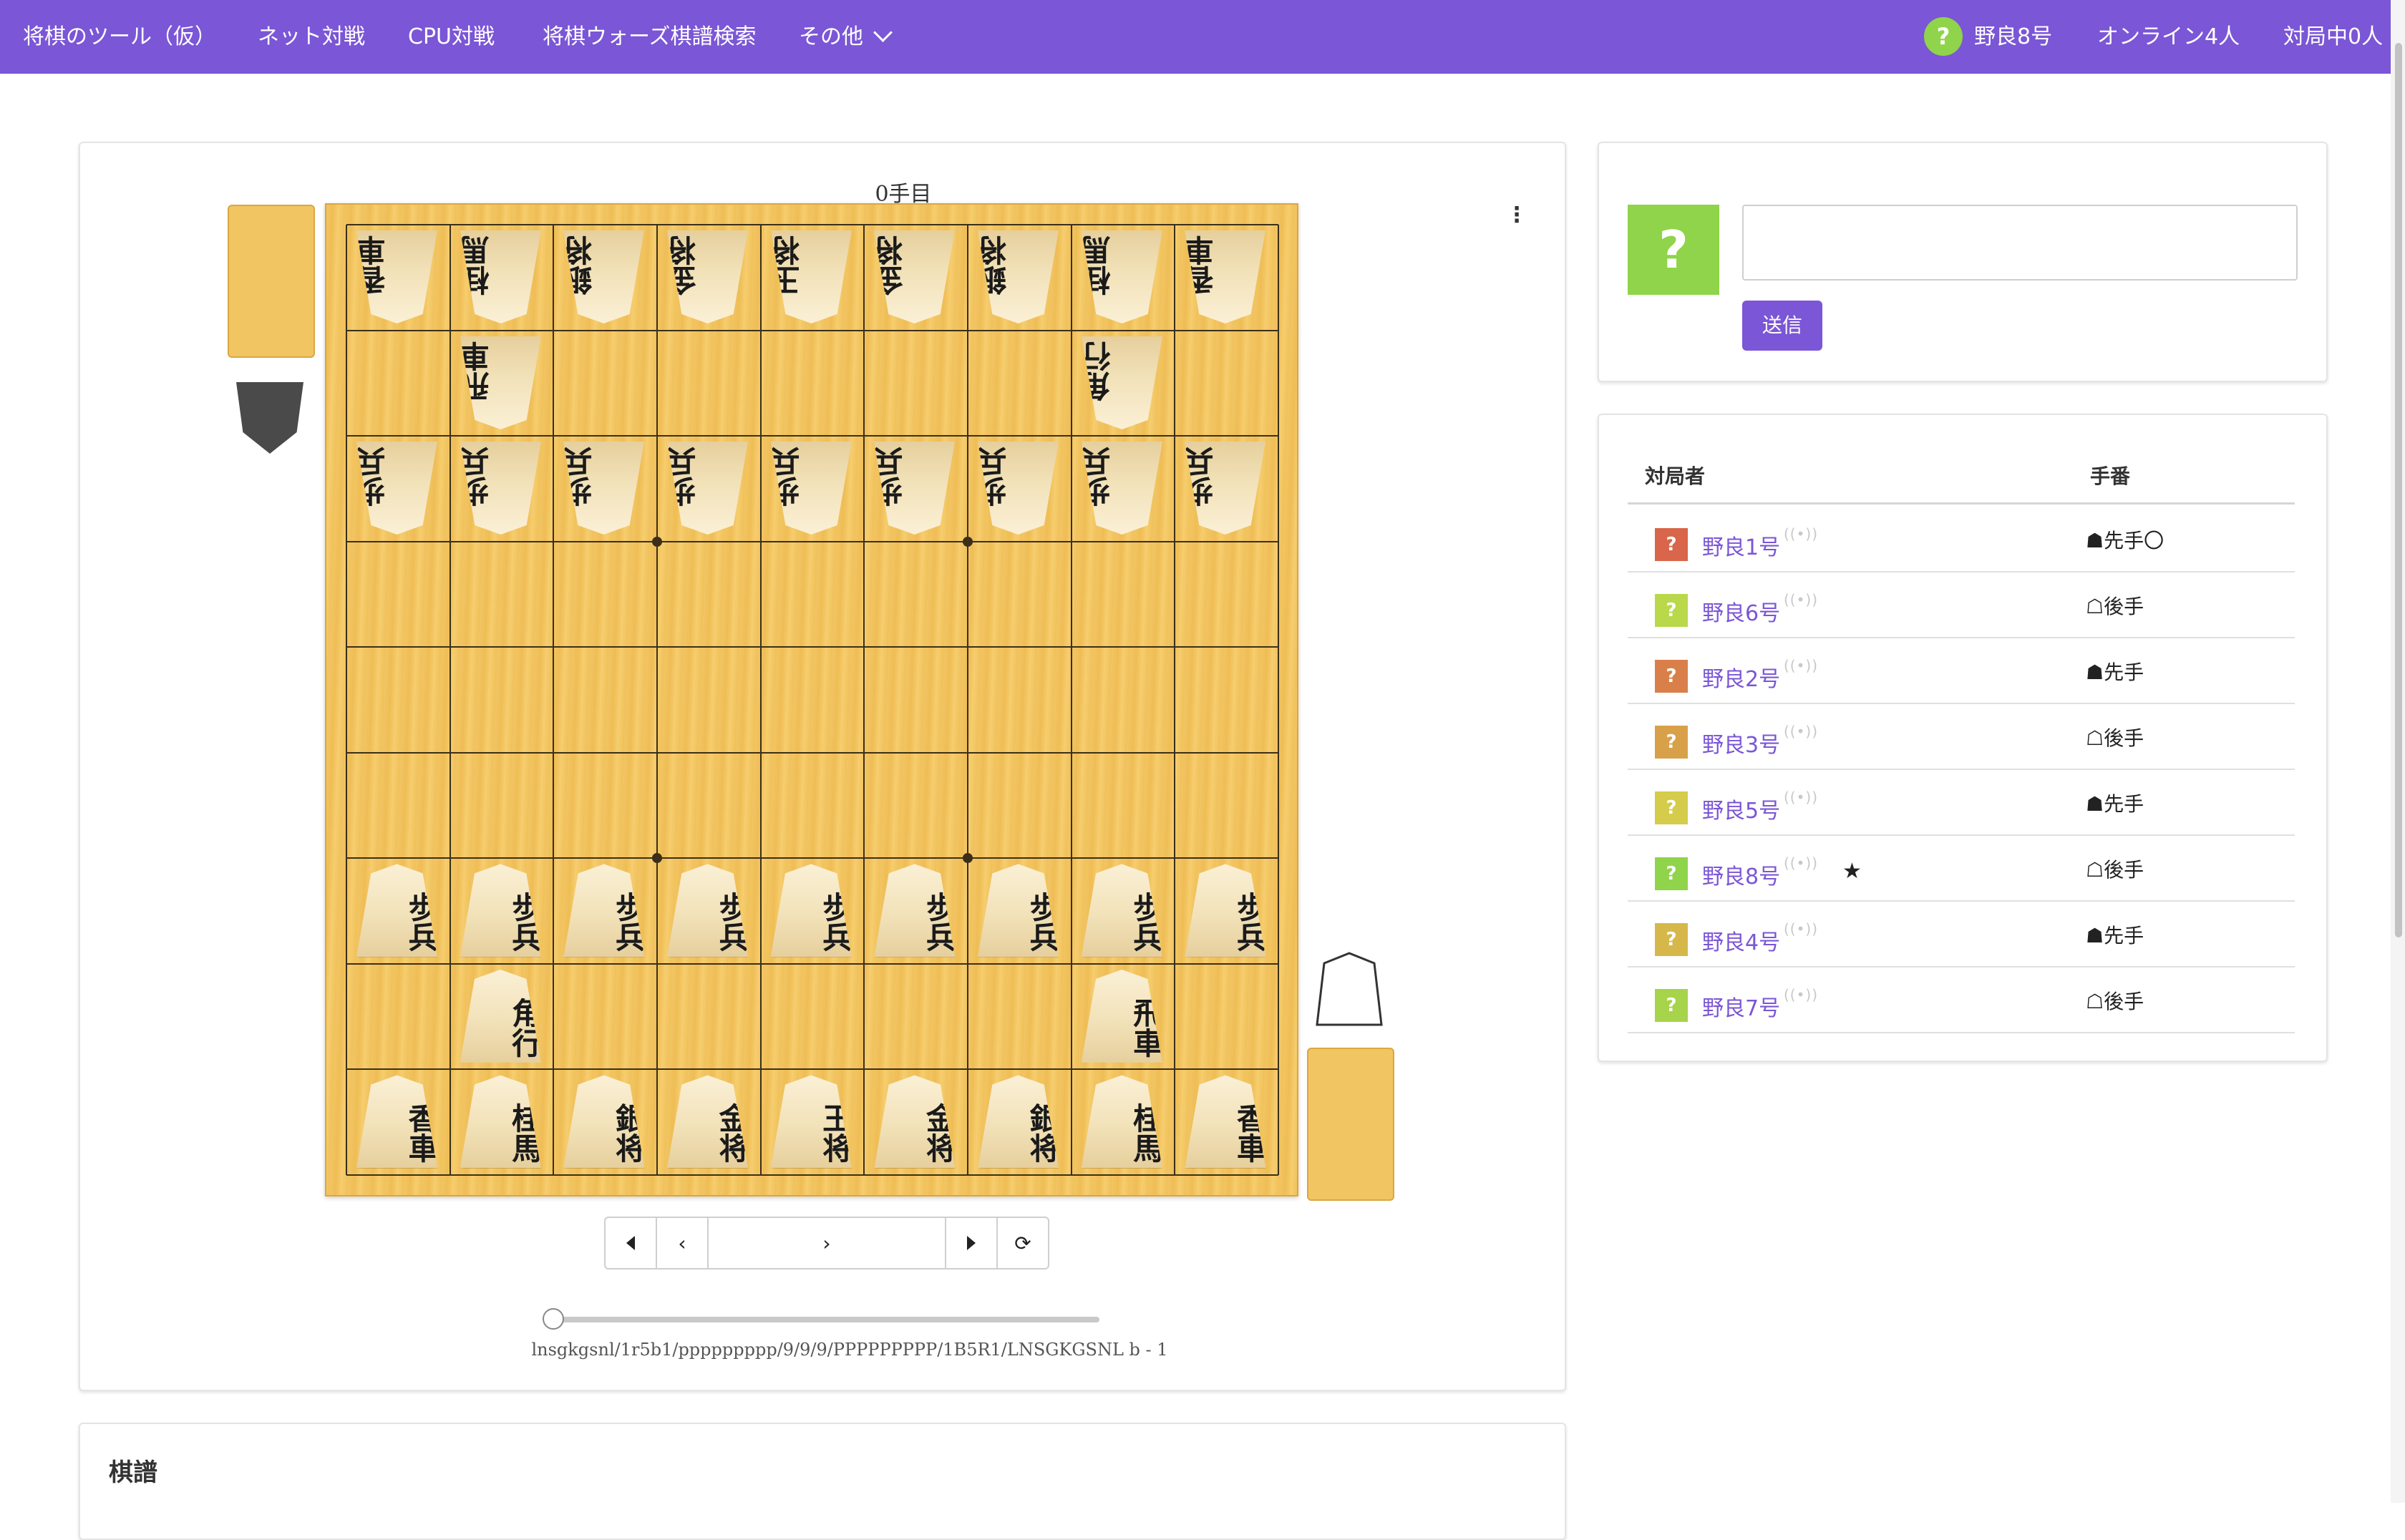 The image size is (2405, 1540). What do you see at coordinates (812, 276) in the screenshot?
I see `gote-piece: 玉将` at bounding box center [812, 276].